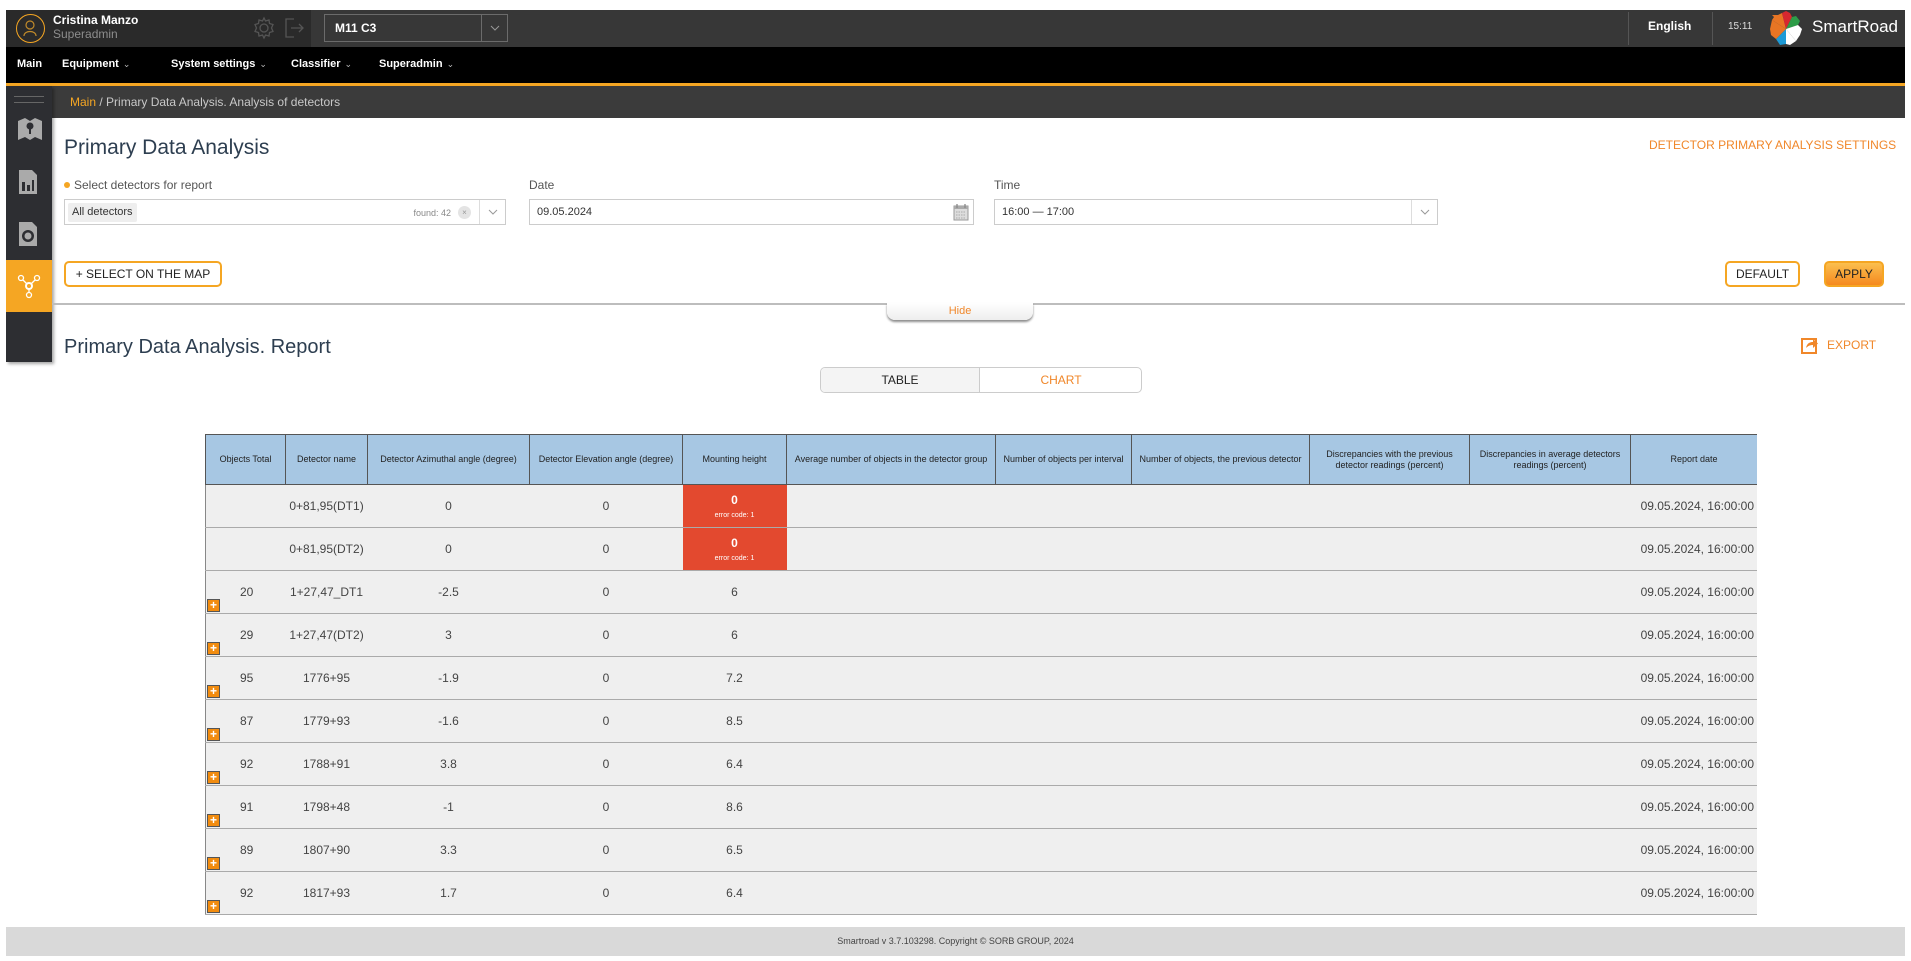 This screenshot has width=1911, height=961. I want to click on table-row: 29 +1+27,47(DT2) 3 0 6 09.05.2024, 16:00:00, so click(981, 635).